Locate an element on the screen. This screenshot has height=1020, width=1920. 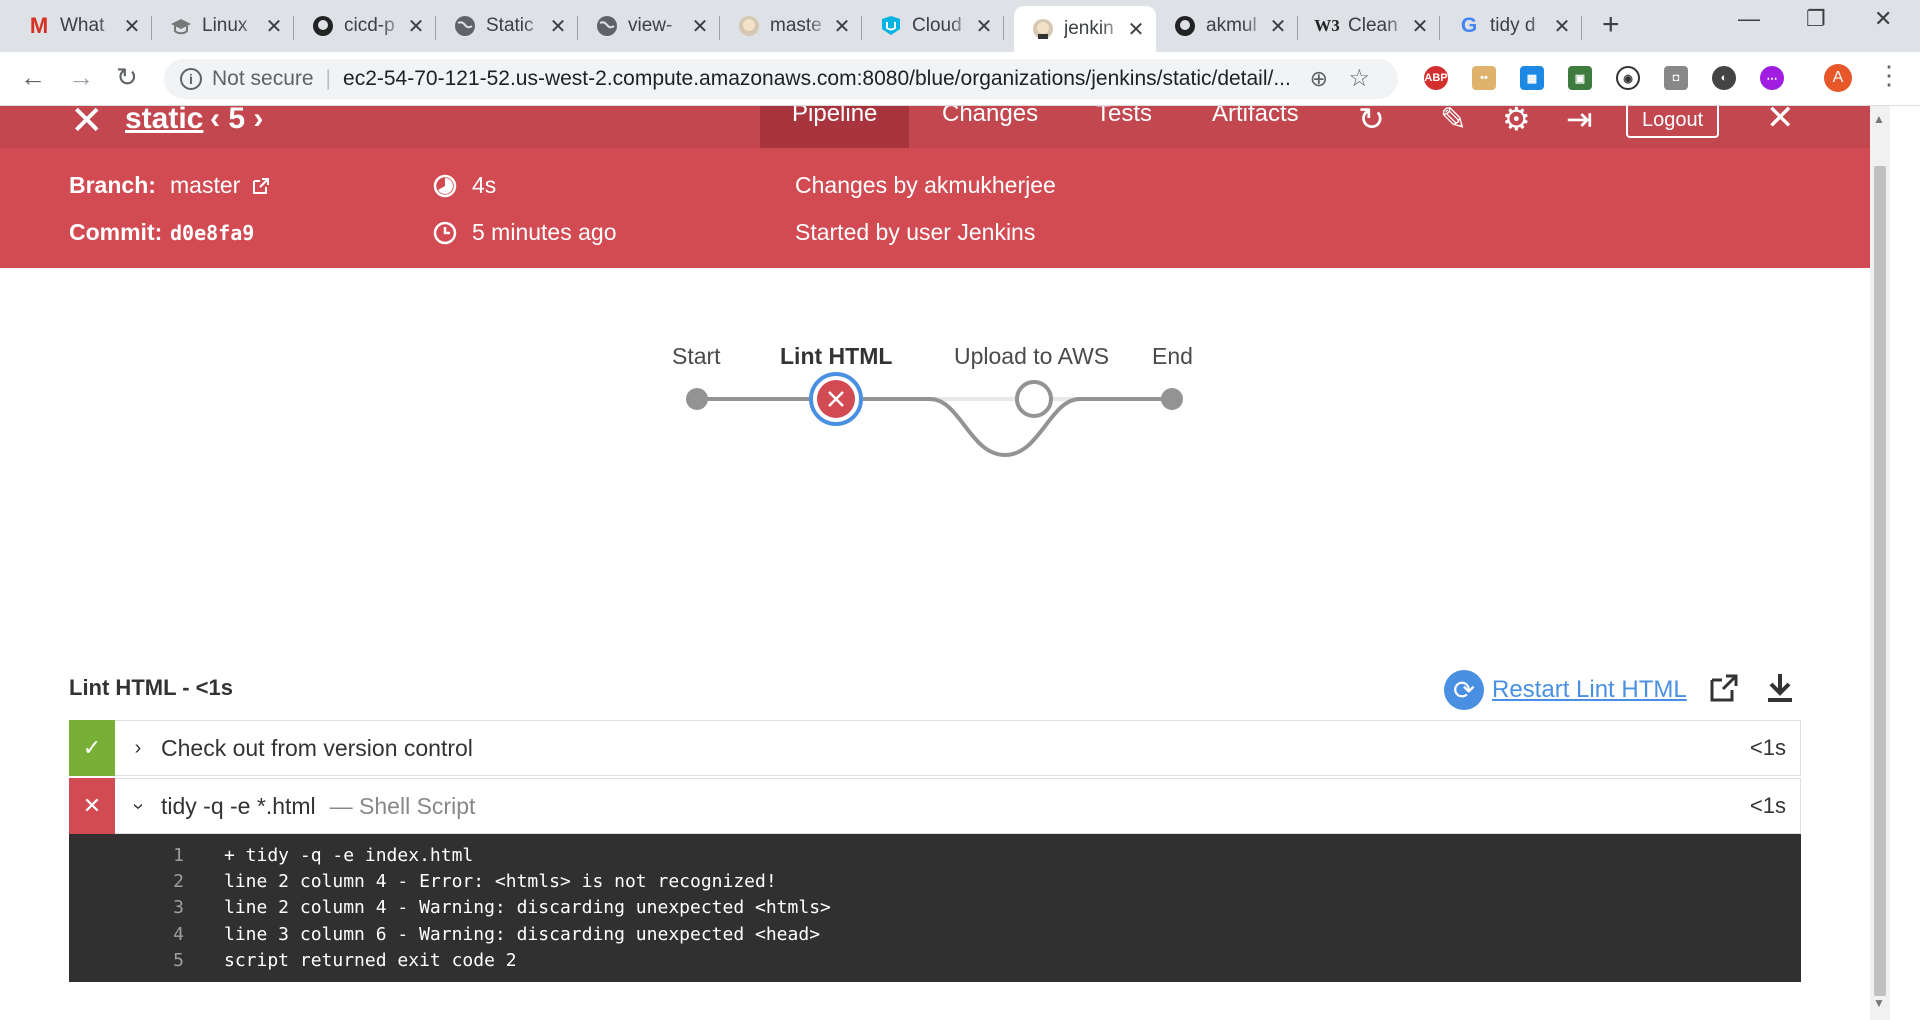
close-run-icon: ✕ is located at coordinates (87, 125).